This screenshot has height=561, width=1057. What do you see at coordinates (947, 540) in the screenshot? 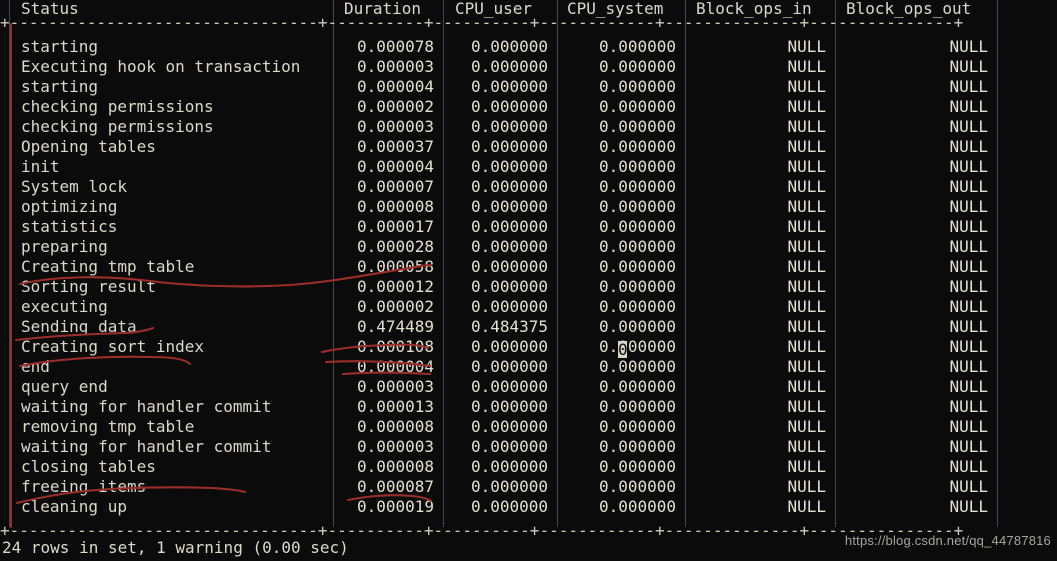
I see `blog-watermark: https://blog.csdn.net/qq_44787816` at bounding box center [947, 540].